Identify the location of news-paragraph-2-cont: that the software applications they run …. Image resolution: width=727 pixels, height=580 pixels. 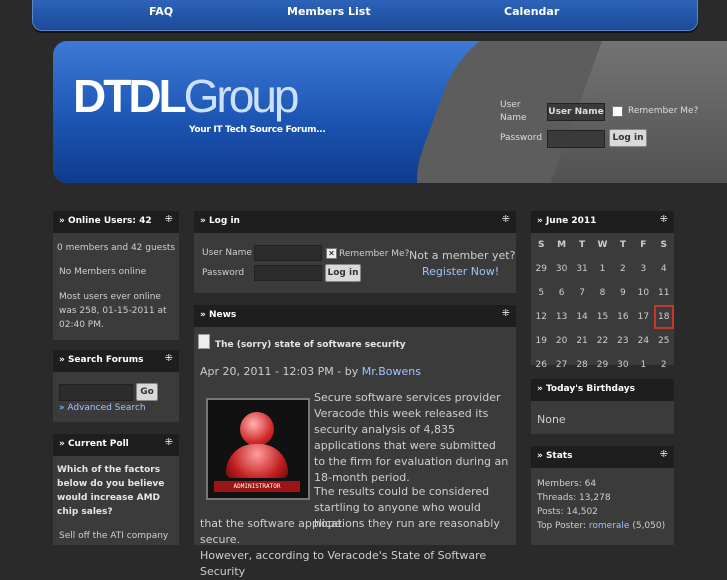
(350, 547).